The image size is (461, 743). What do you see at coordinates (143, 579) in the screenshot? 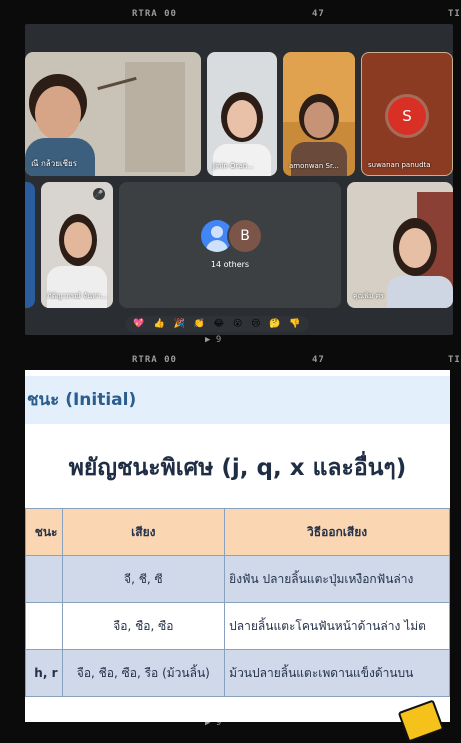
I see `table-cell: จี, ชี, ซี` at bounding box center [143, 579].